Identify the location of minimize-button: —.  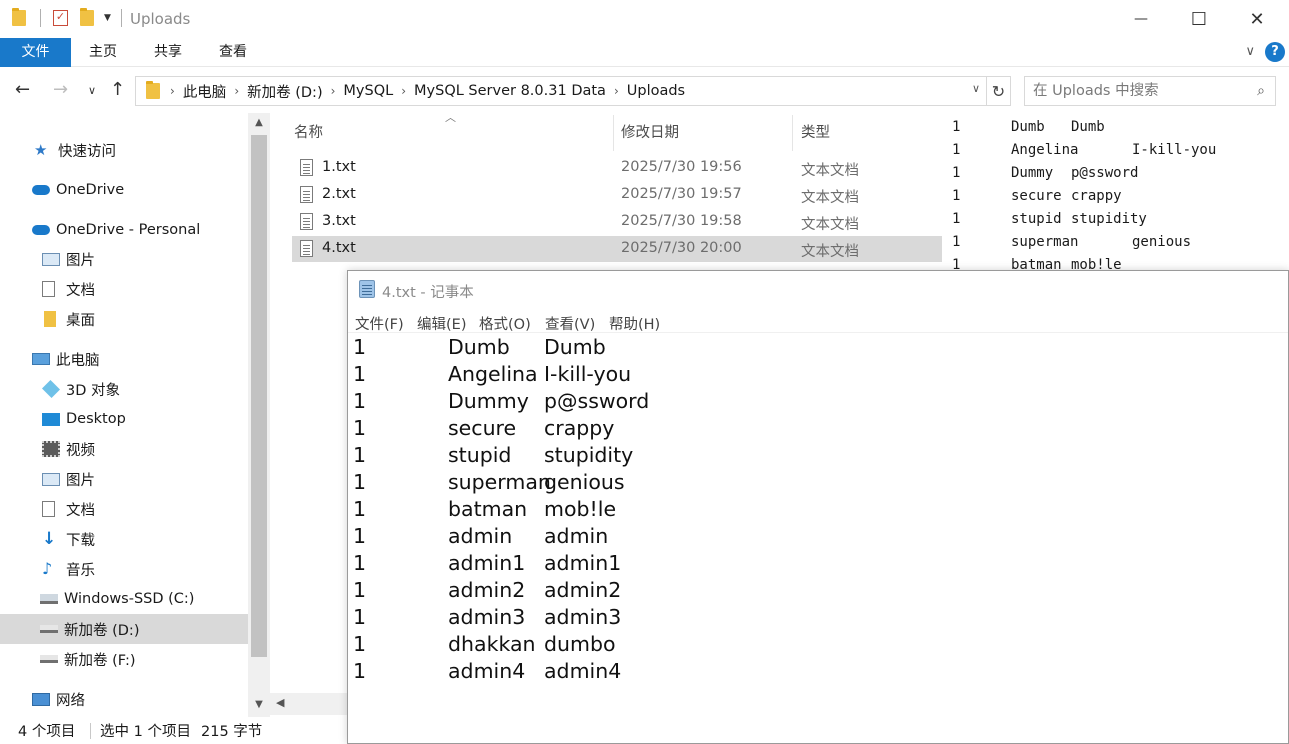
(1141, 19).